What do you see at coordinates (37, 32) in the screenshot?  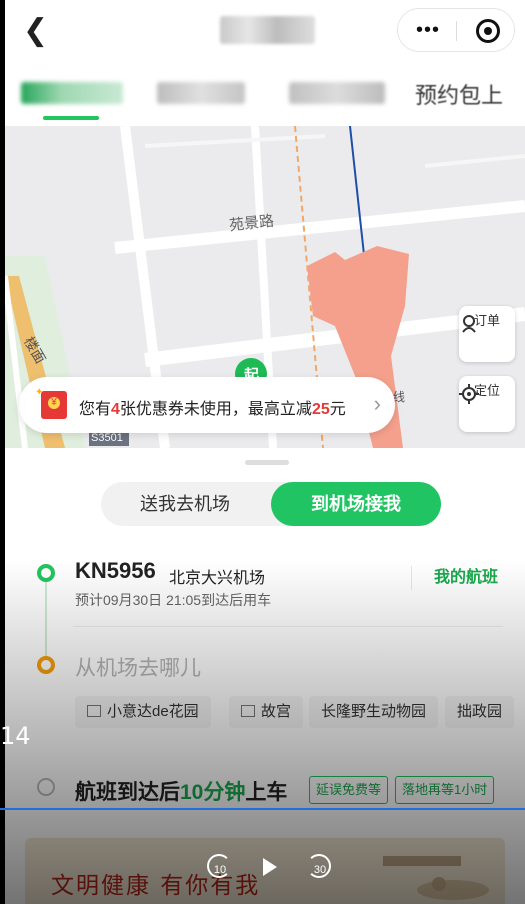 I see `back-arrow-icon: ❮` at bounding box center [37, 32].